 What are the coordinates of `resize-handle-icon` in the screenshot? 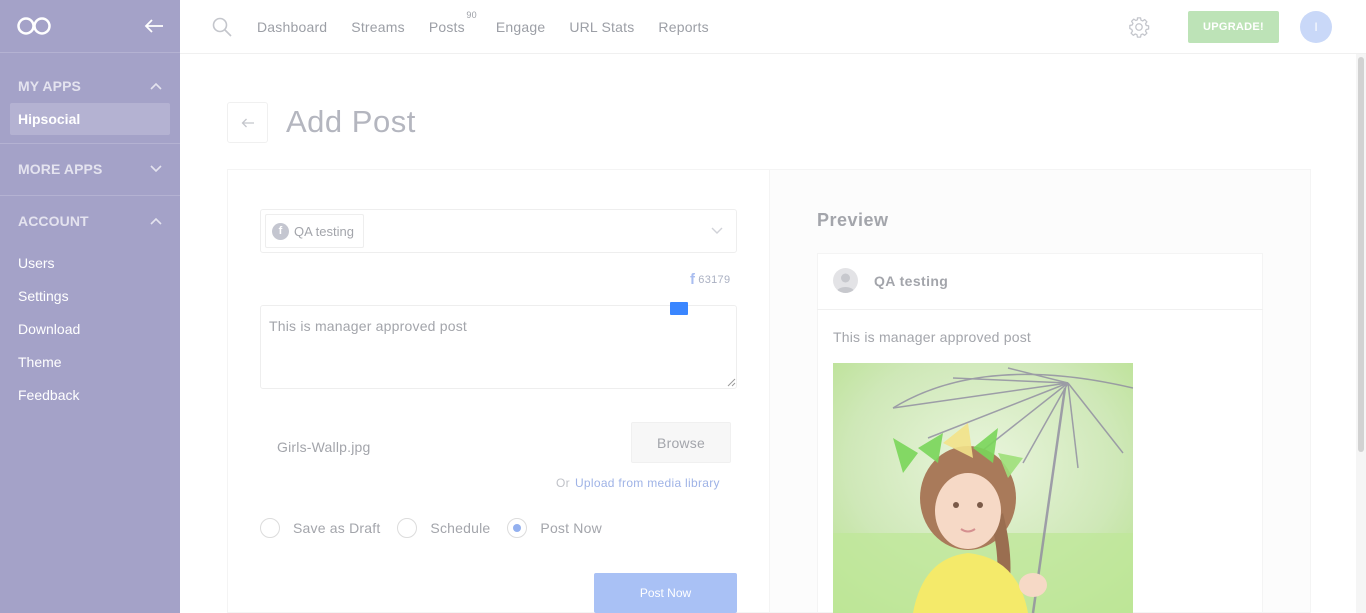 It's located at (731, 382).